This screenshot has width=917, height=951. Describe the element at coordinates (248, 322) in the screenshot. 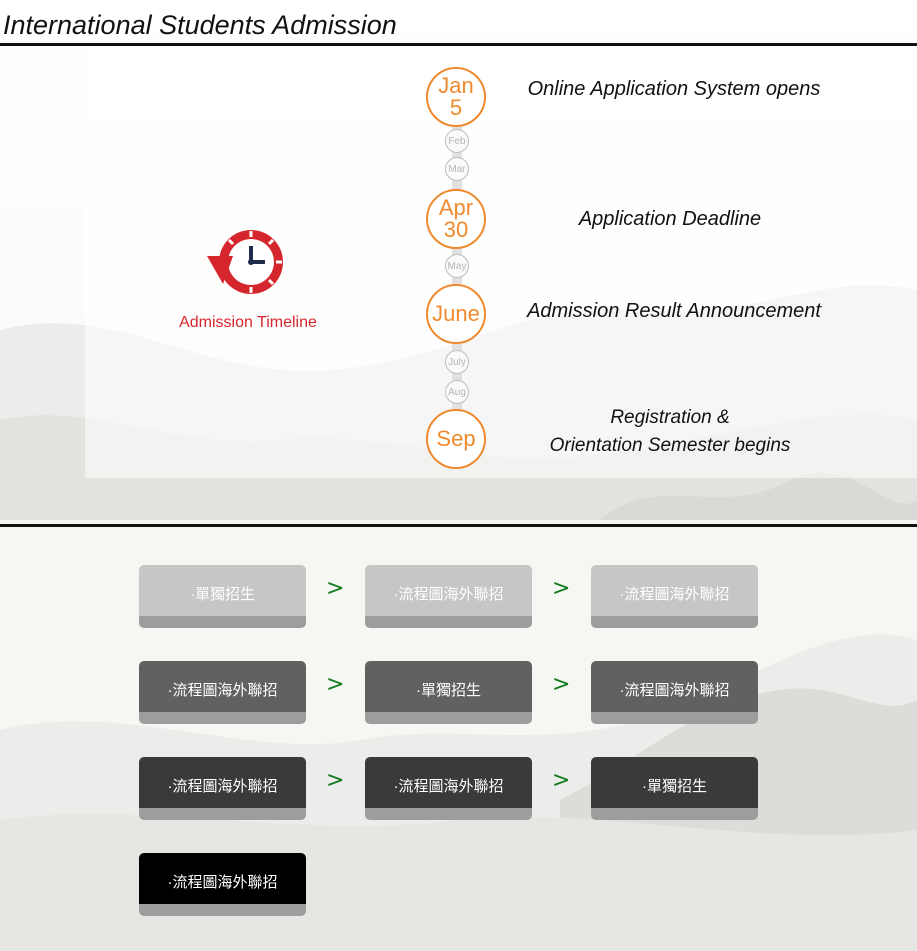

I see `timeline-caption: Admission Timeline` at that location.